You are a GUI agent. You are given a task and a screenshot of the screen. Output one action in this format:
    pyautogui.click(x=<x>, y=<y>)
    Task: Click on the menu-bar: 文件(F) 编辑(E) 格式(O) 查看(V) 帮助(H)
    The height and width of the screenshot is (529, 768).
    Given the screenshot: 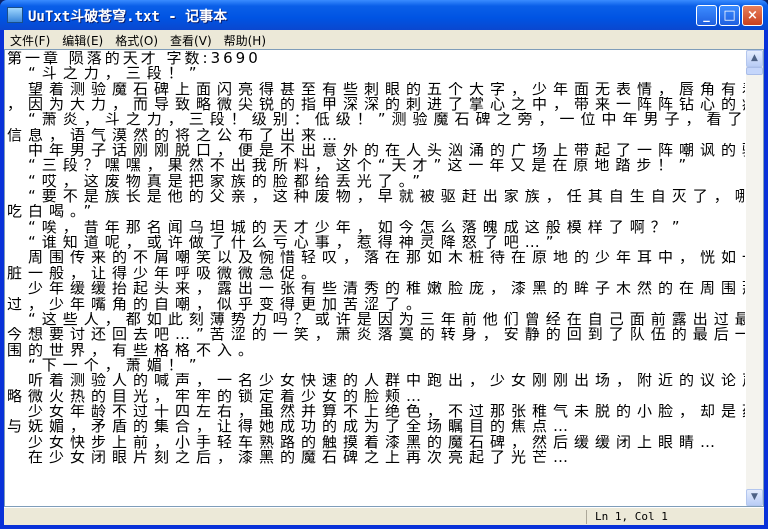 What is the action you would take?
    pyautogui.click(x=384, y=39)
    